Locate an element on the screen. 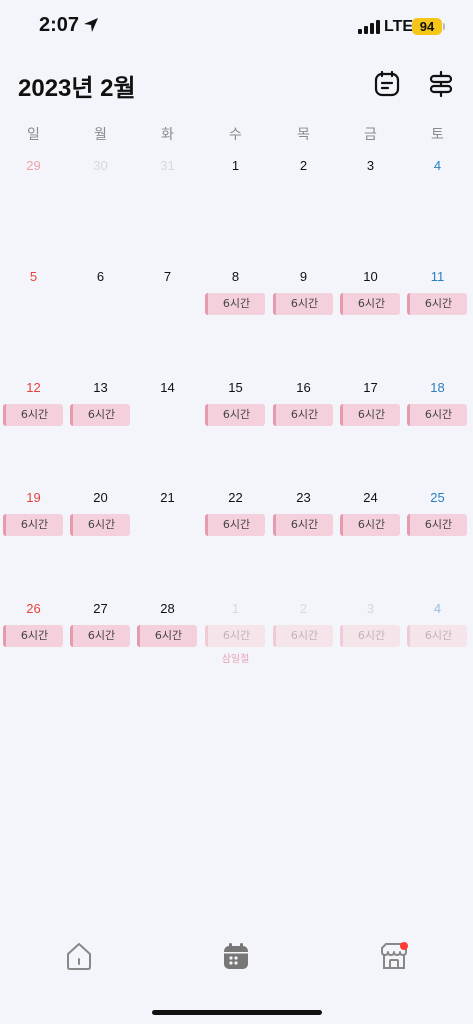  status-bar: 2:07 LTE 94 is located at coordinates (236, 27).